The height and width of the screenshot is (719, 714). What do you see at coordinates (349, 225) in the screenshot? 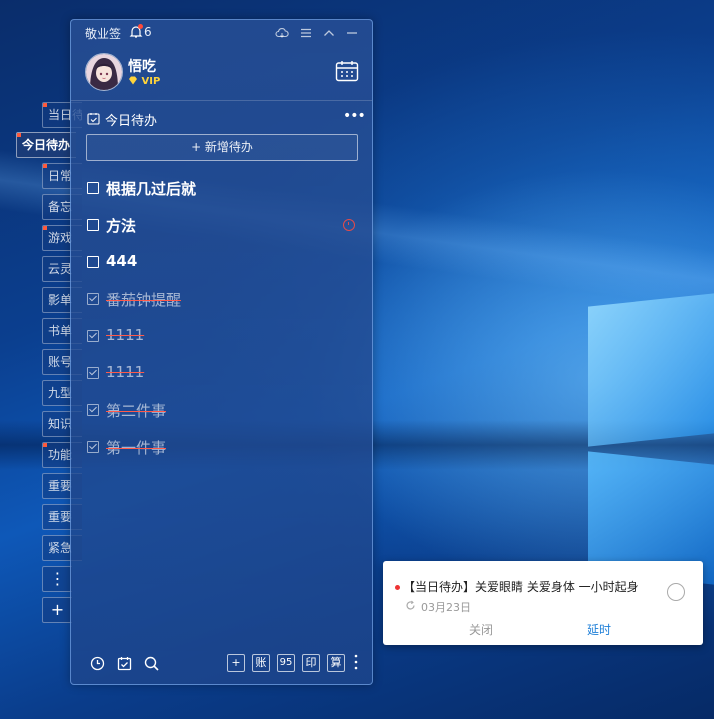
I see `alarm-clock-icon` at bounding box center [349, 225].